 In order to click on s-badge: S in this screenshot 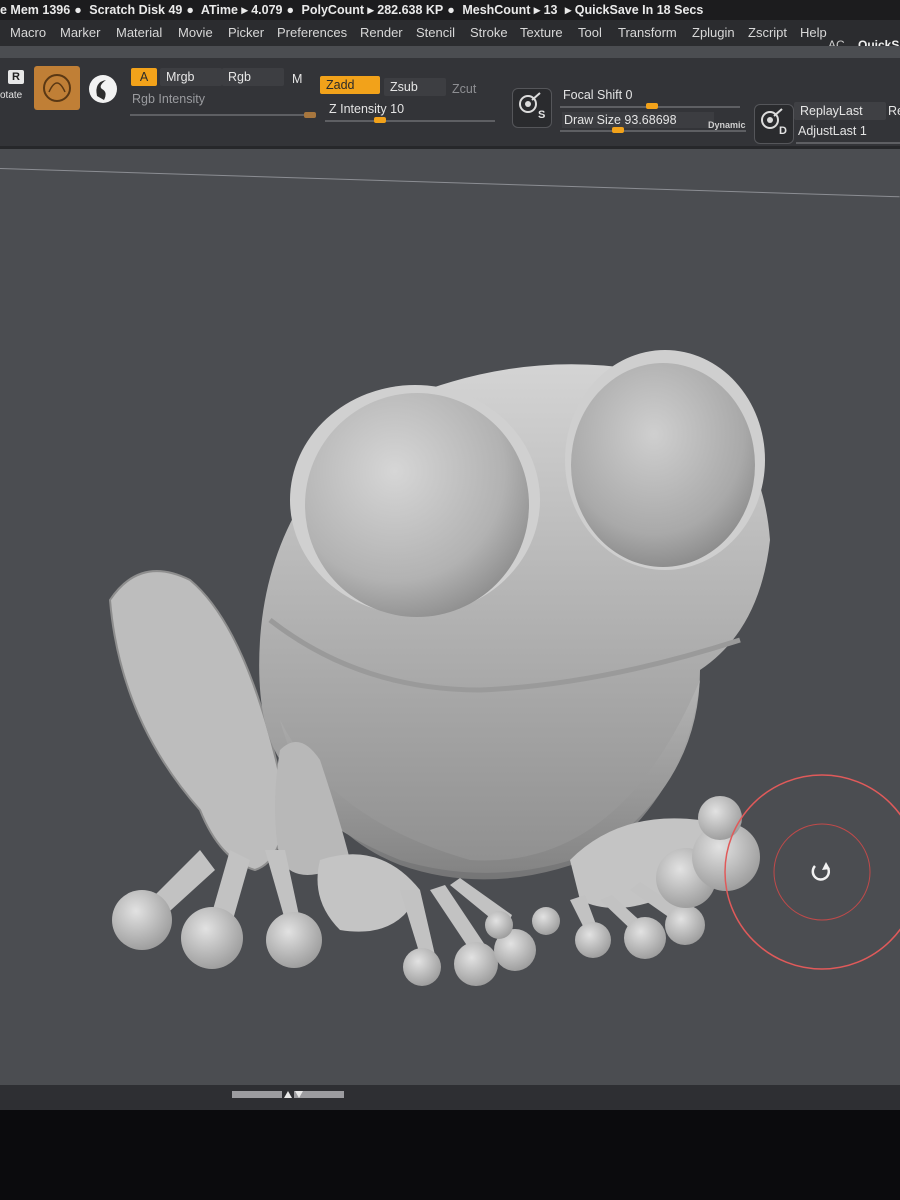, I will do `click(542, 115)`.